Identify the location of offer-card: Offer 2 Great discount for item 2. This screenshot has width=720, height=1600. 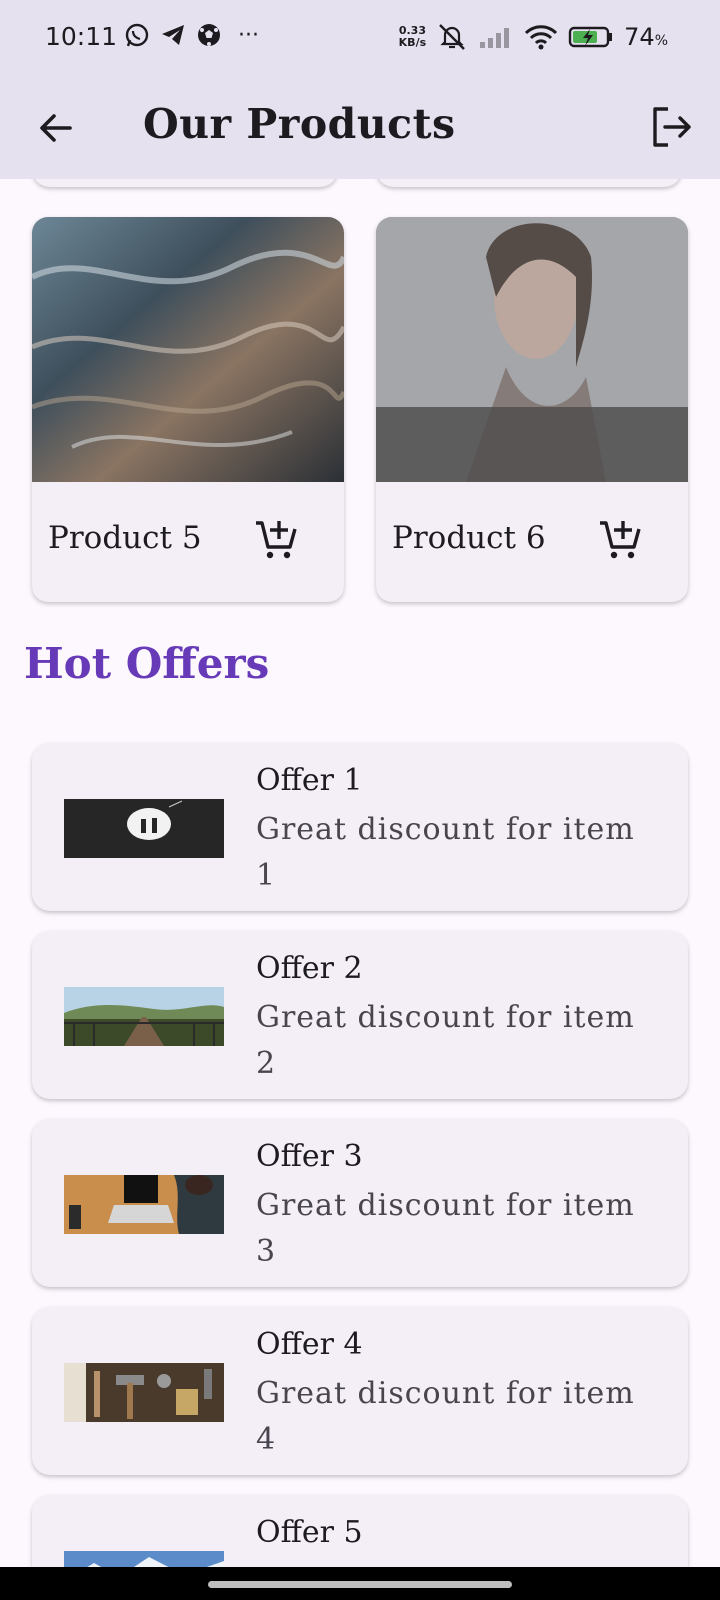
(360, 1015).